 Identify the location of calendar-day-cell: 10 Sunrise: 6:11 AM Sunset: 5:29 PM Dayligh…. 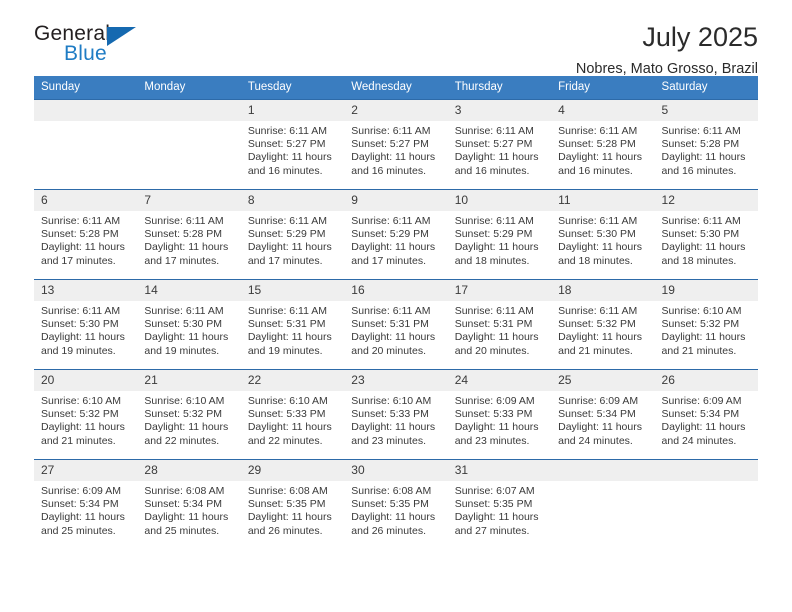
(499, 234).